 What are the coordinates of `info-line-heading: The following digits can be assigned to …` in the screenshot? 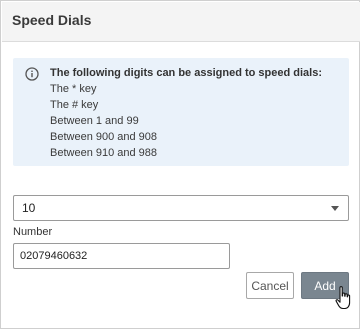 It's located at (186, 73).